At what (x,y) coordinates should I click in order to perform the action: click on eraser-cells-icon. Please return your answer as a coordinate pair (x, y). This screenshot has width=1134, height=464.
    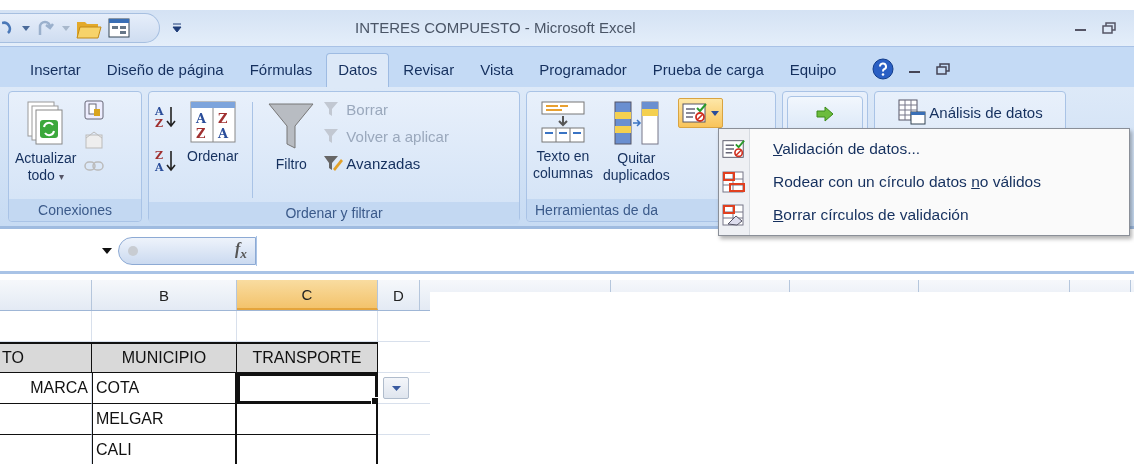
    Looking at the image, I should click on (734, 214).